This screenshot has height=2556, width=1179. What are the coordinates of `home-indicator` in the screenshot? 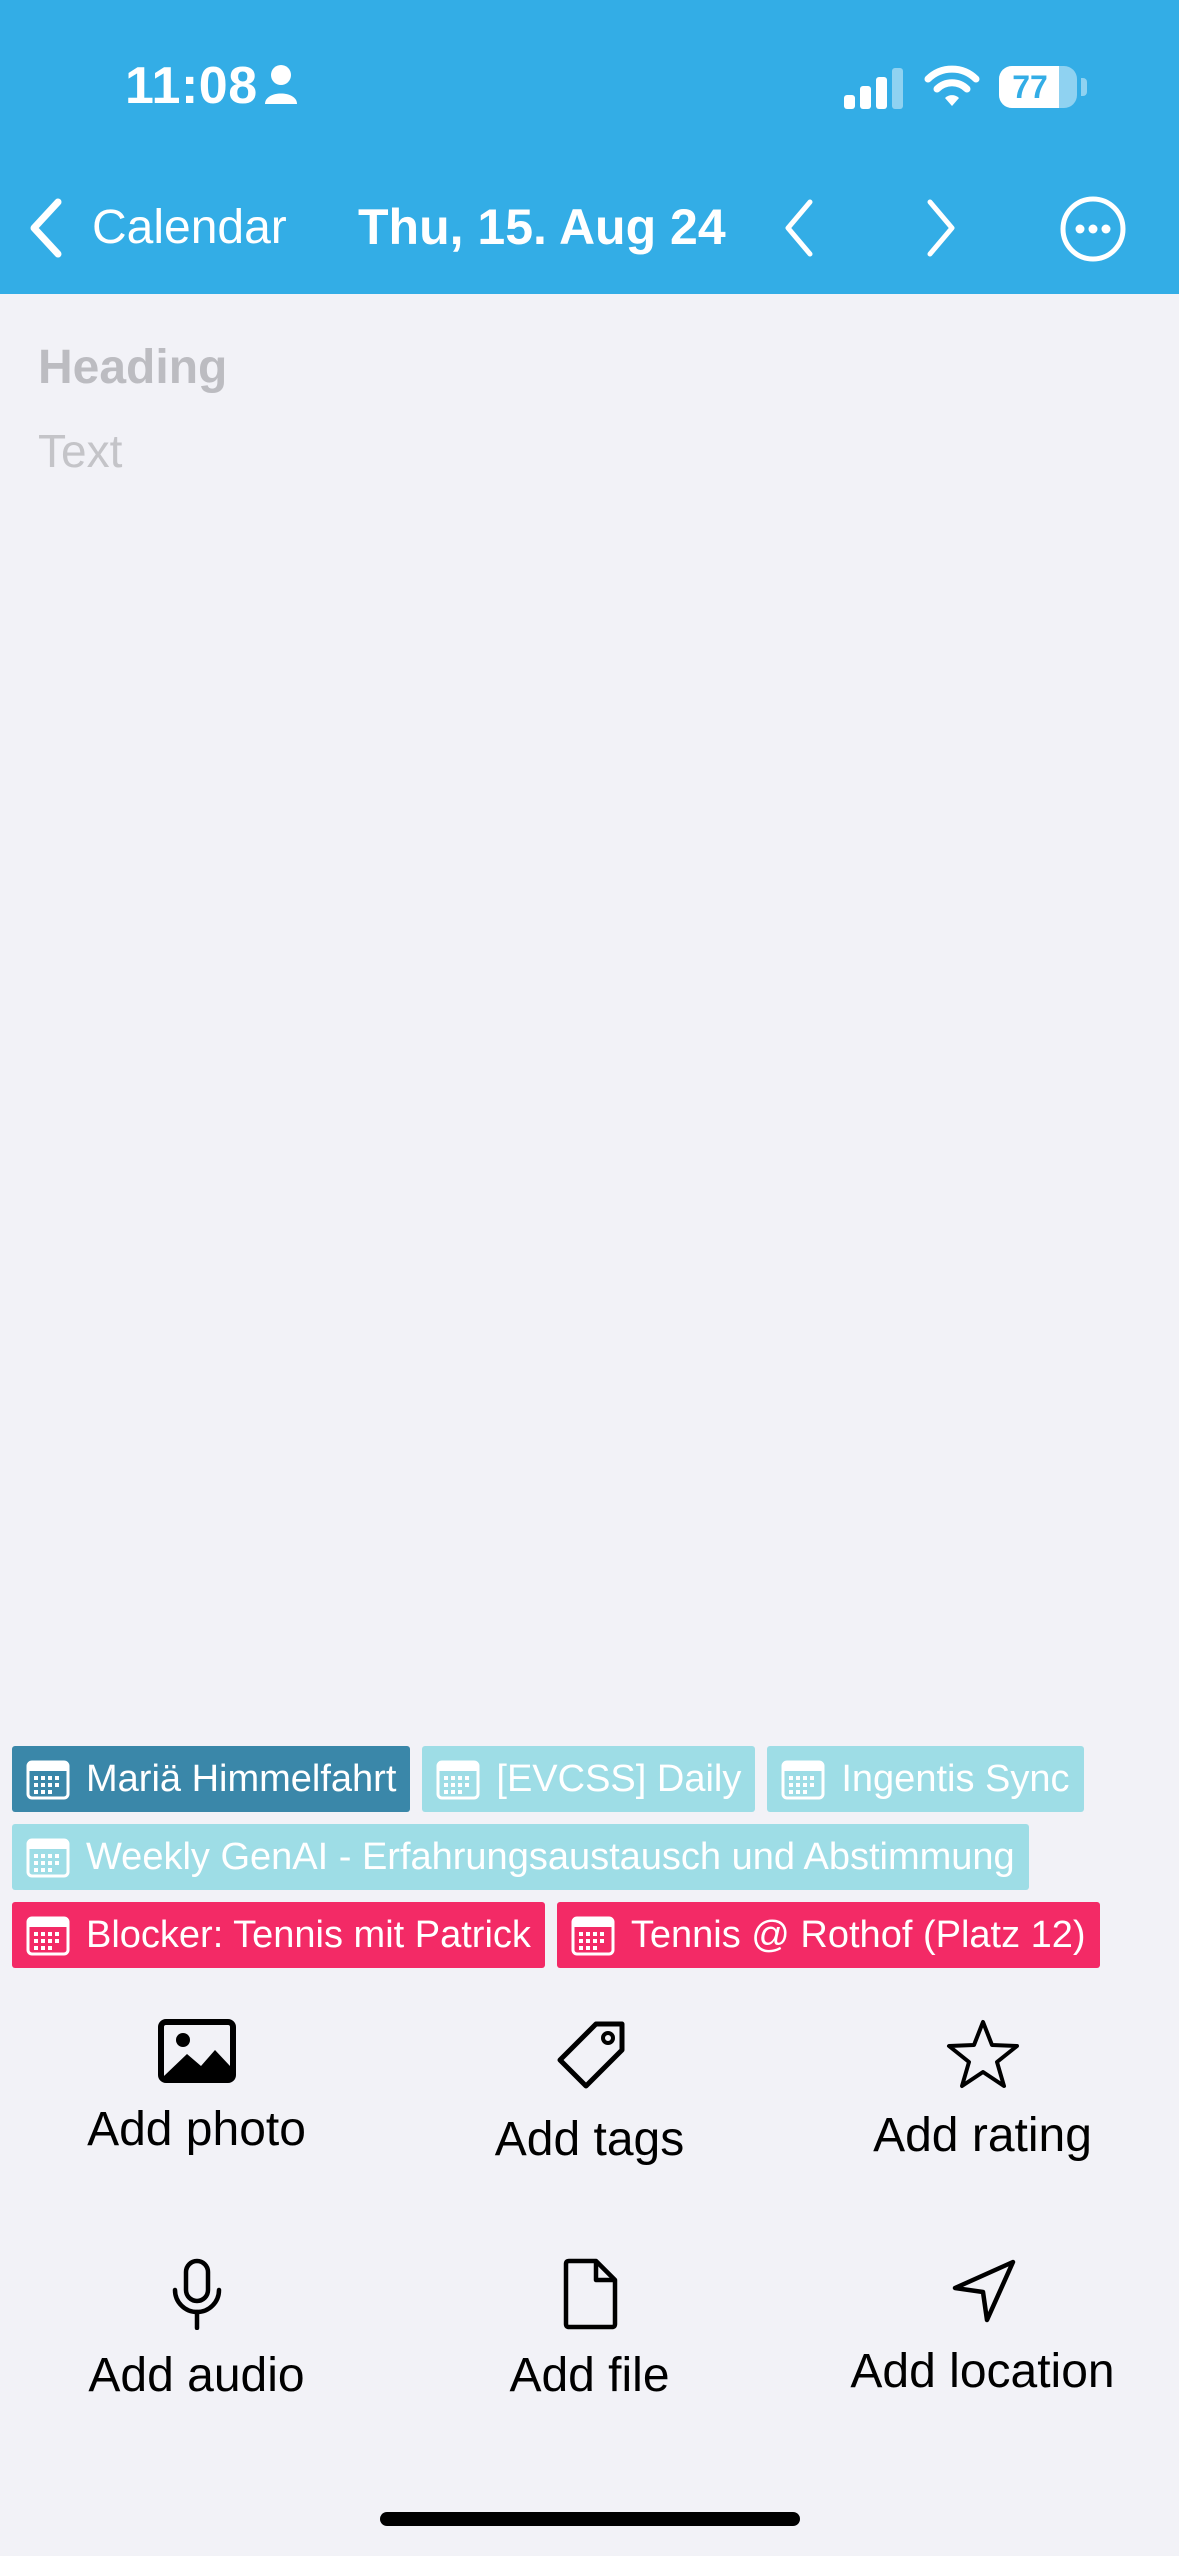 It's located at (590, 2519).